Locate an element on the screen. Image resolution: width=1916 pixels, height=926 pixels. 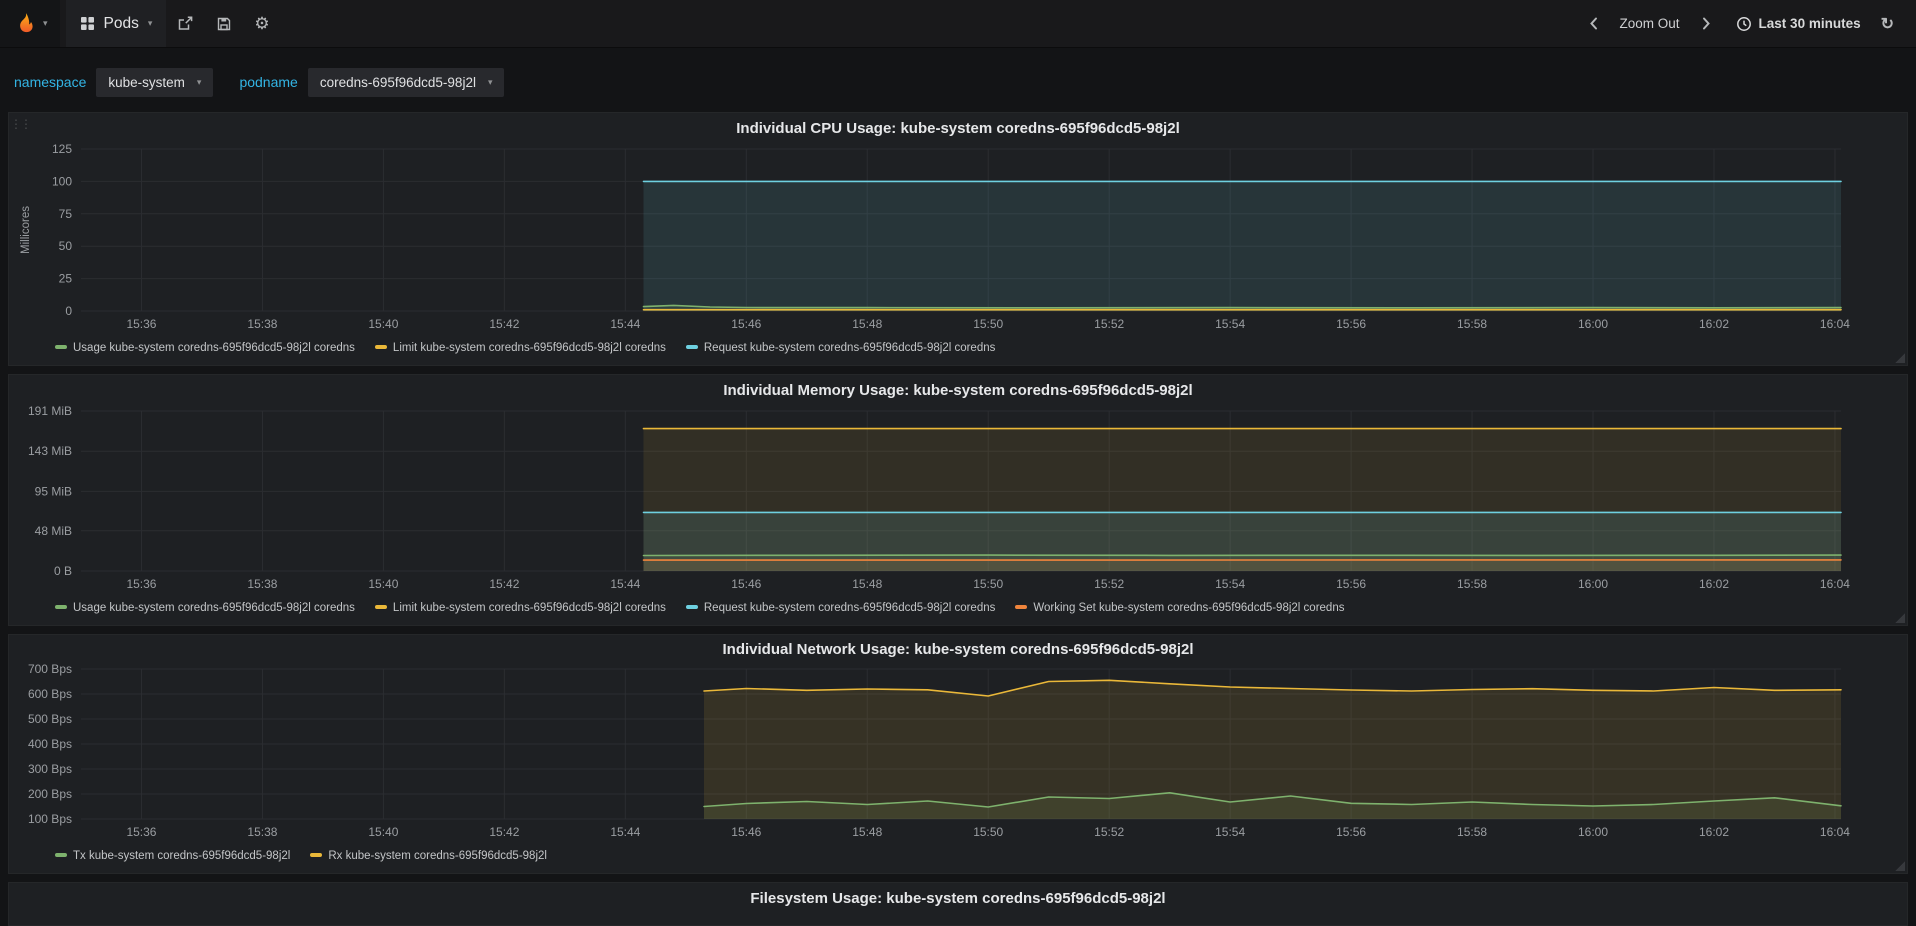
save-button is located at coordinates (224, 23).